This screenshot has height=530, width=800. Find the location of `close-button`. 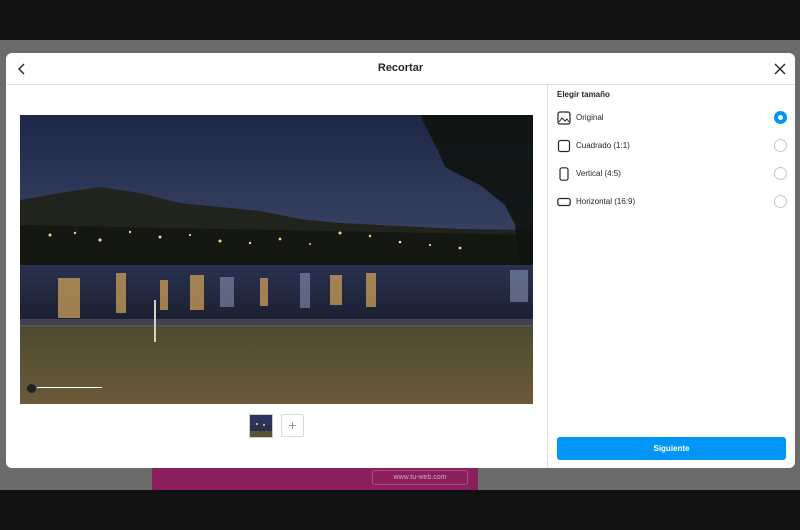

close-button is located at coordinates (780, 69).